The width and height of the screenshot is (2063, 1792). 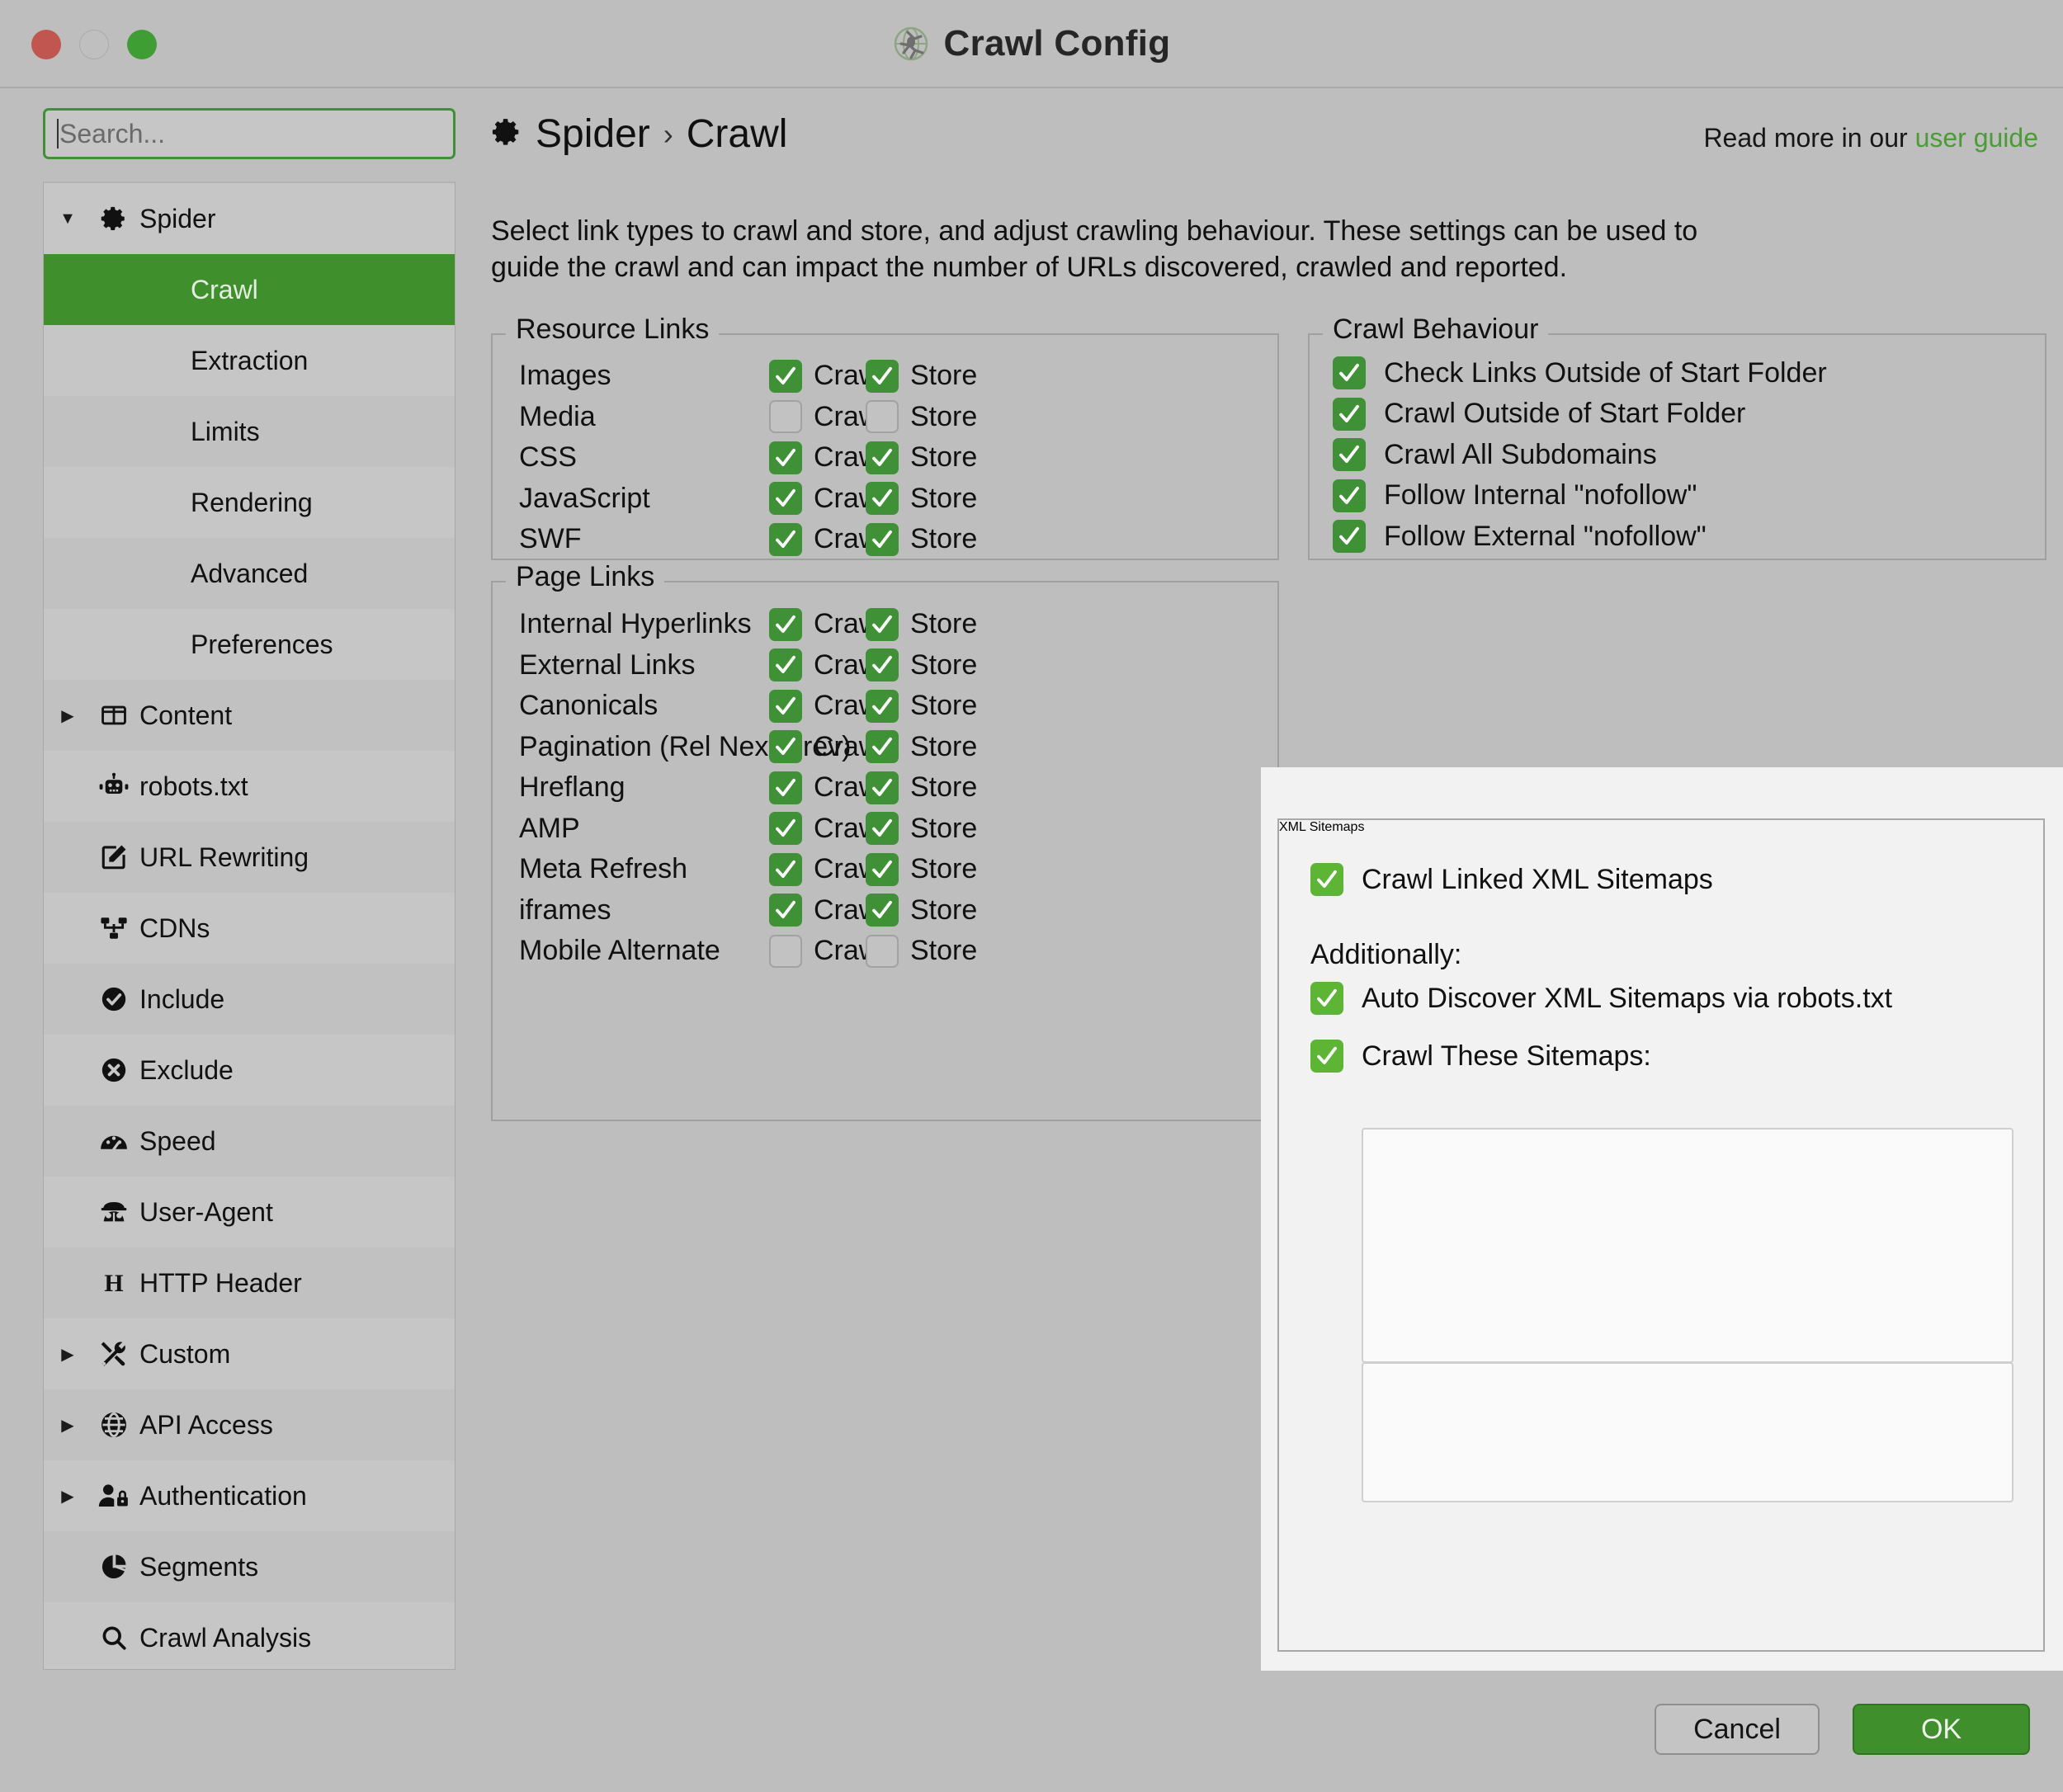 I want to click on crawl-behaviour-row-crawl-outside-of-start-folder: Crawl Outside of Start Folder, so click(x=1539, y=414).